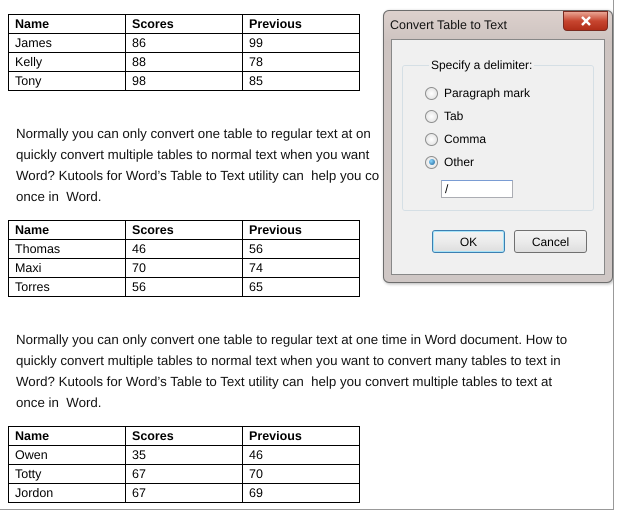 Image resolution: width=621 pixels, height=515 pixels. Describe the element at coordinates (301, 43) in the screenshot. I see `table-cell: 99` at that location.